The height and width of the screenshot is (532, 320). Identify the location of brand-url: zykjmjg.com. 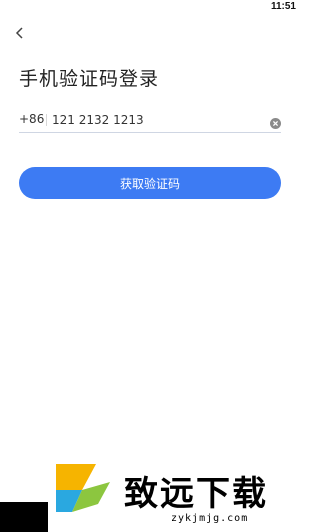
(210, 518).